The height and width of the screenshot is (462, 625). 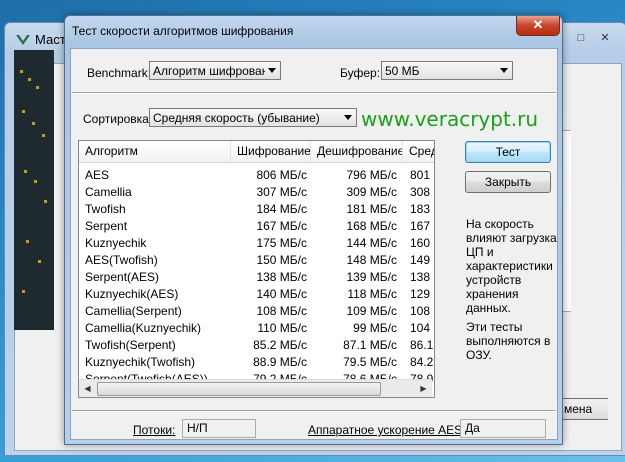 I want to click on column-header-algorithm: Алгоритм, so click(x=155, y=151).